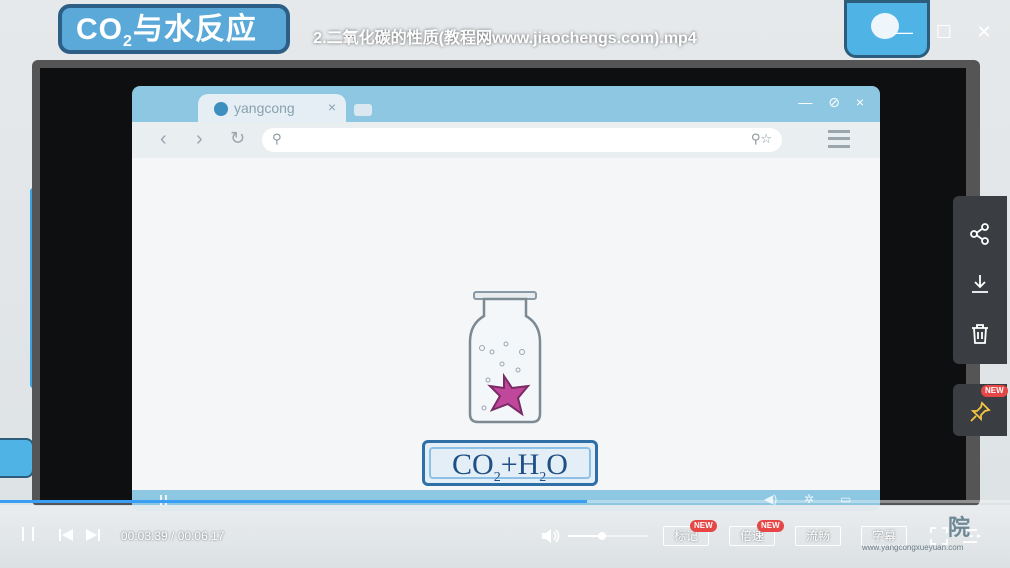 Image resolution: width=1010 pixels, height=568 pixels. I want to click on inner-loading-icon: ✲, so click(809, 499).